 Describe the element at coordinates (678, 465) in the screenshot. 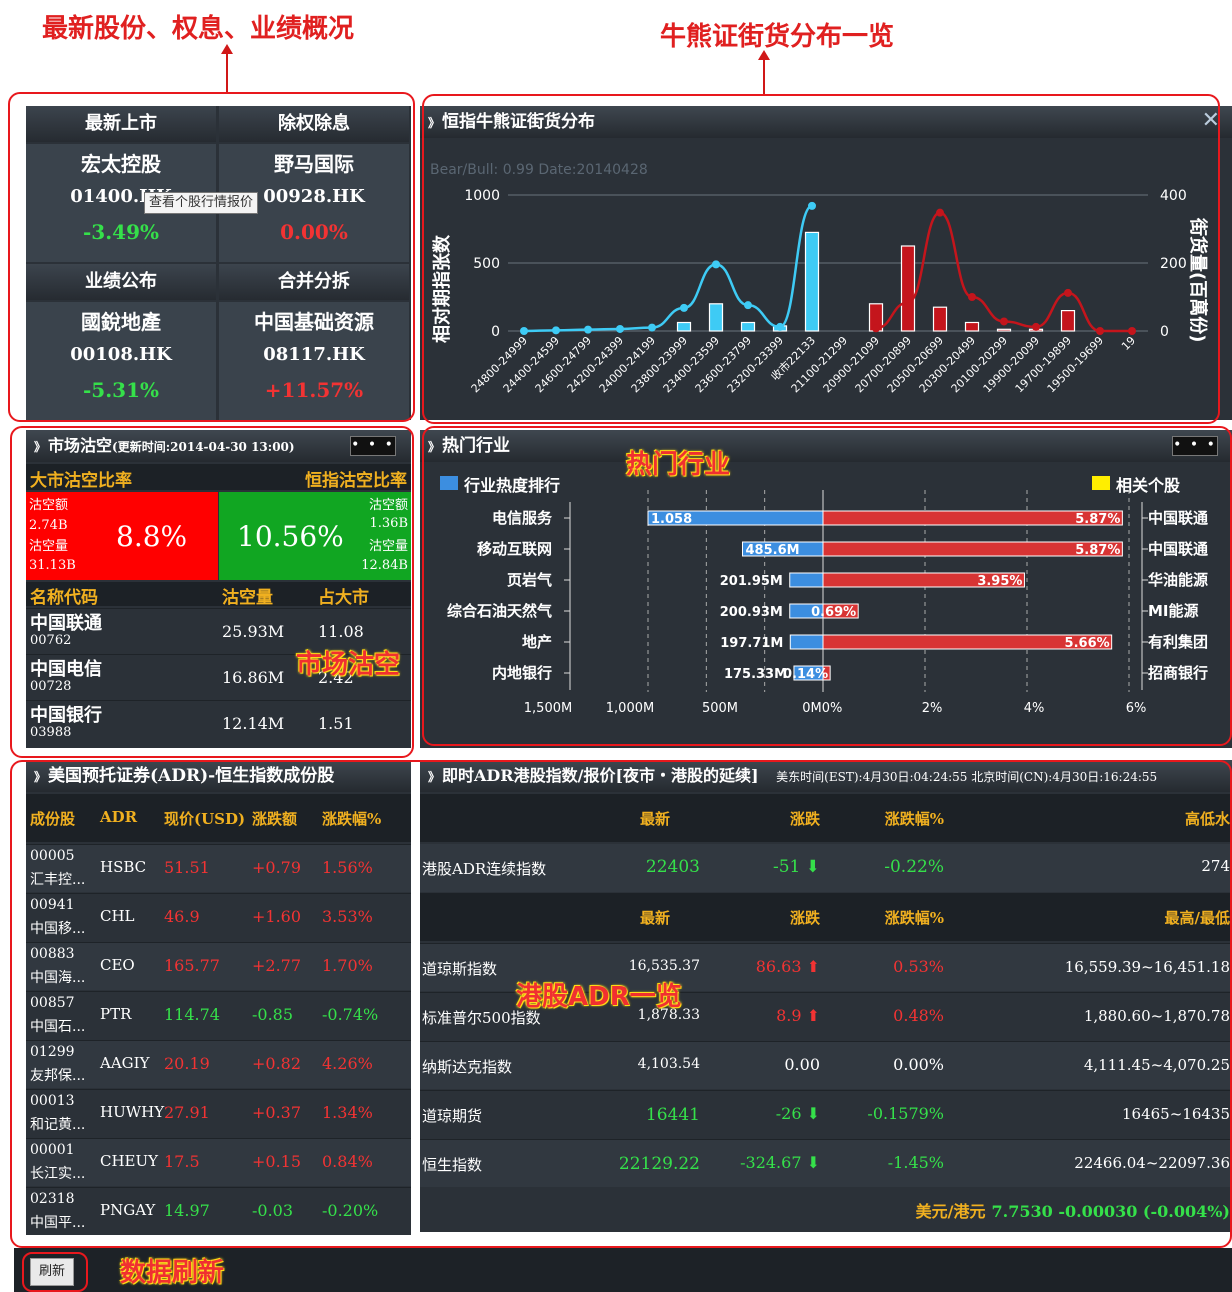

I see `annotation-hot-industry: 热门行业` at that location.